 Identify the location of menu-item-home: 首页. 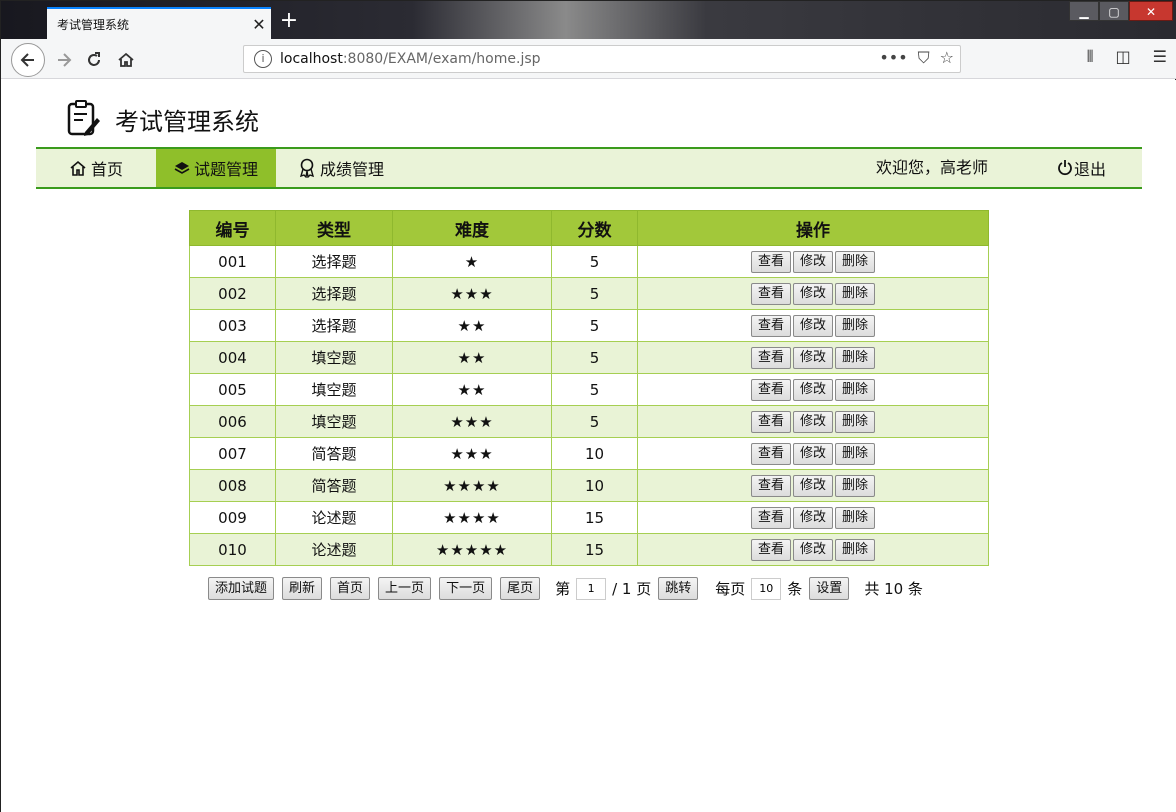
(96, 168).